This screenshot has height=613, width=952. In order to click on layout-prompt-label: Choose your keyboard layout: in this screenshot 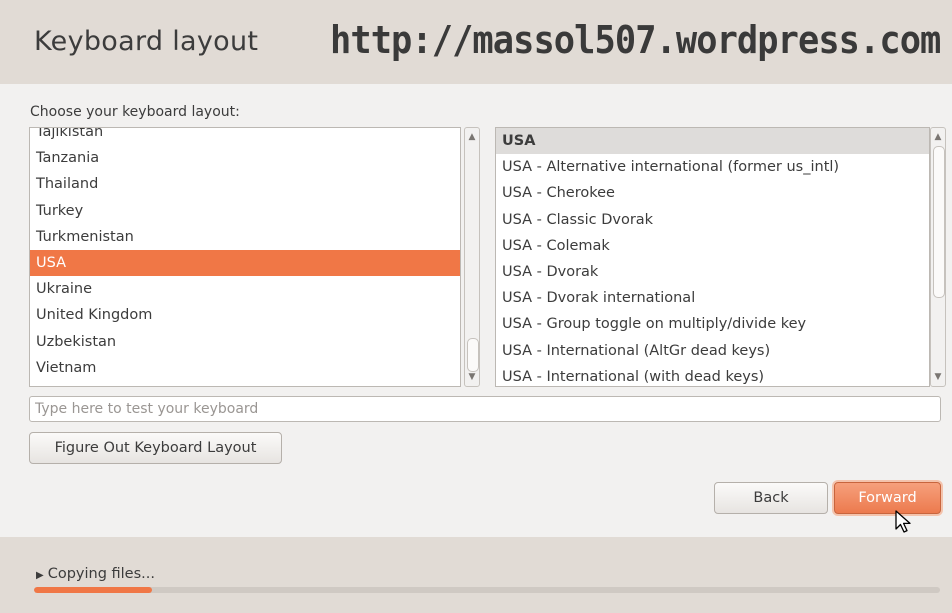, I will do `click(135, 112)`.